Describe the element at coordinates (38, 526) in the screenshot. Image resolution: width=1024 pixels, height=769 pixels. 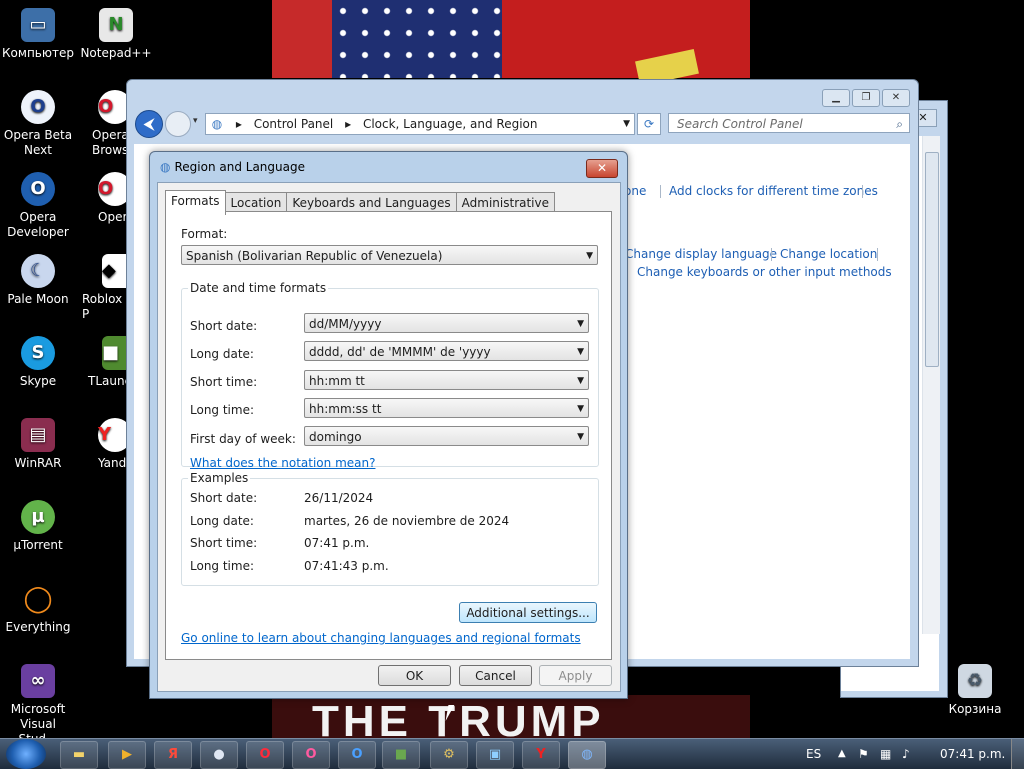
I see `desktop-icon-utorrent: µ µTorrent` at that location.